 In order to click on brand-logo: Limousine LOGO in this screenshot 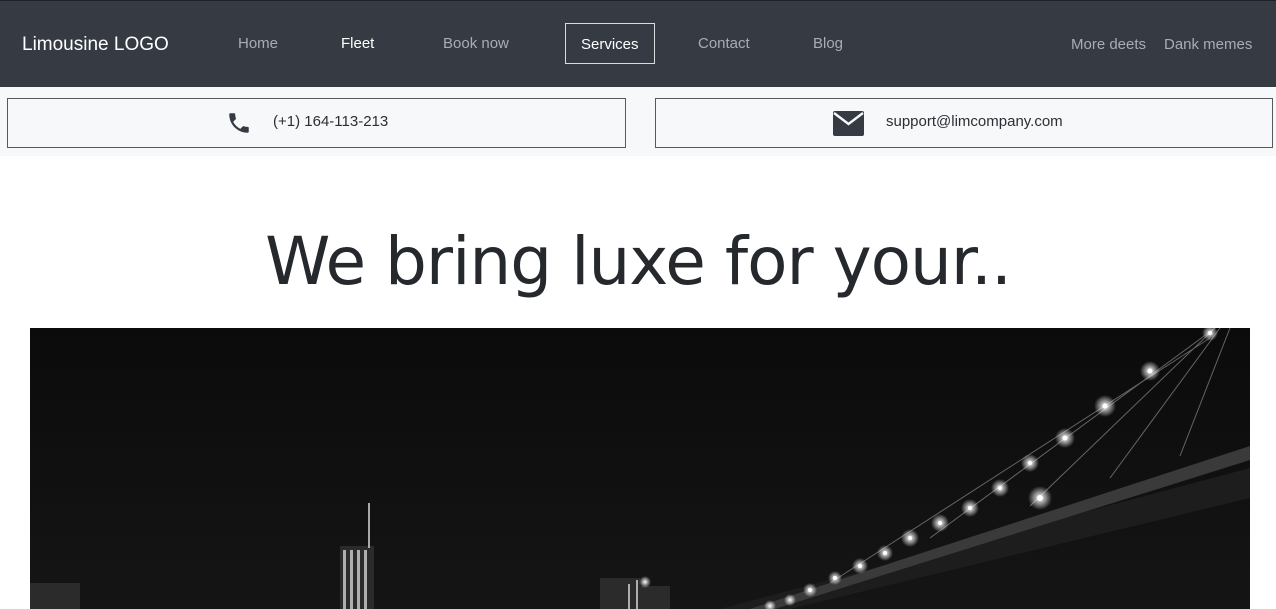, I will do `click(95, 45)`.